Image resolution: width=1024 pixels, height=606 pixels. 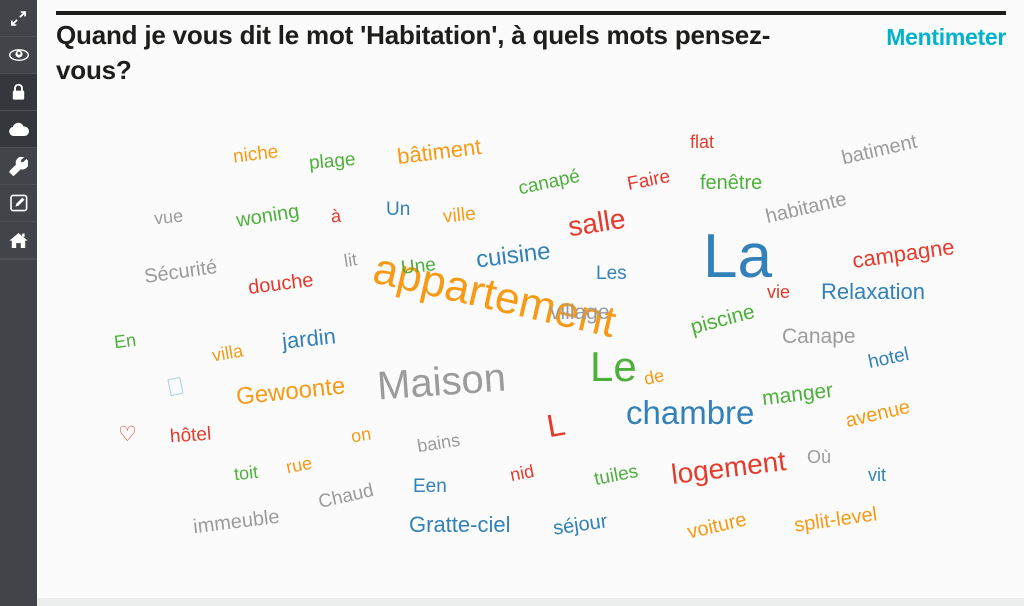 What do you see at coordinates (616, 475) in the screenshot?
I see `cloud-word: tuiles` at bounding box center [616, 475].